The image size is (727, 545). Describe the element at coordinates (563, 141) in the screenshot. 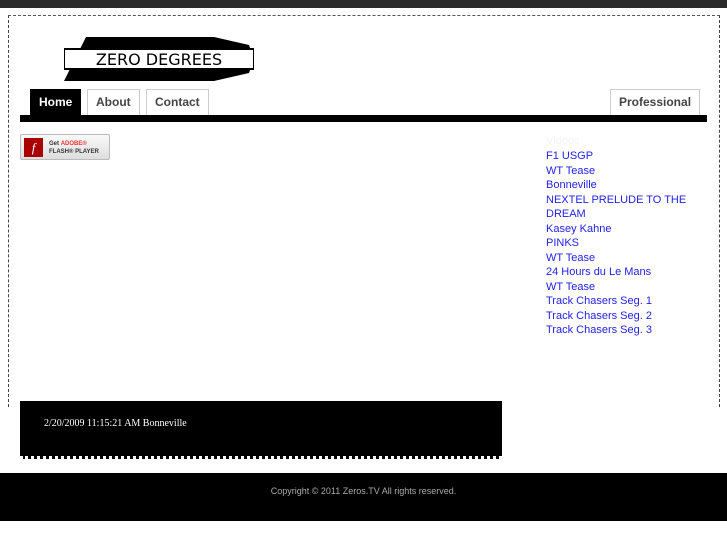

I see `video-list-heading: Videos` at that location.